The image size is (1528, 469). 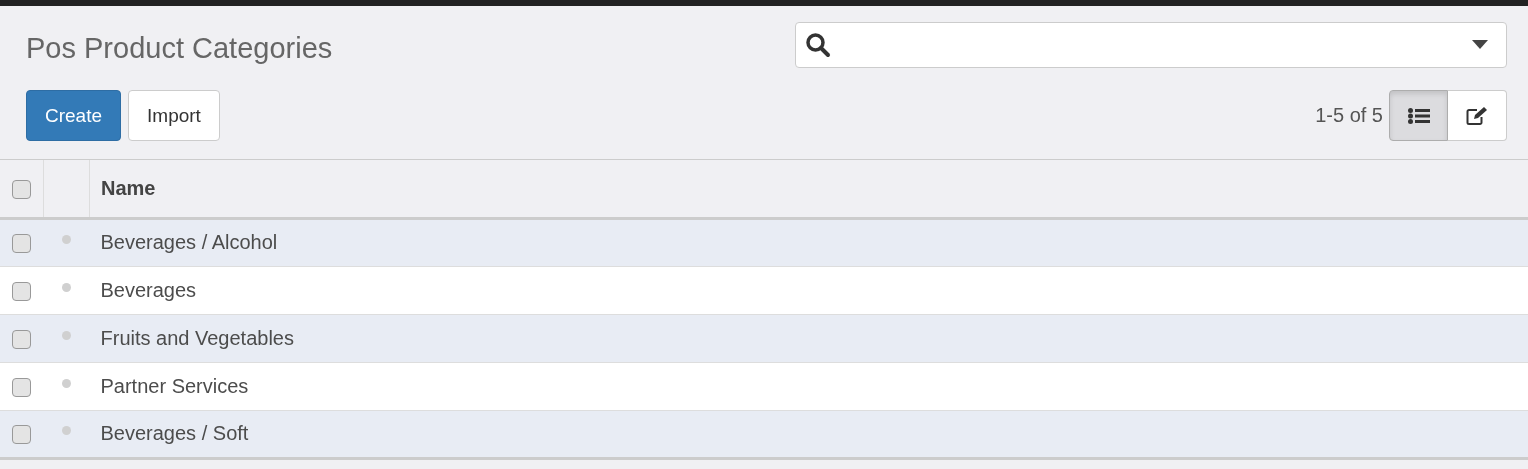 What do you see at coordinates (174, 115) in the screenshot?
I see `import-button: Import` at bounding box center [174, 115].